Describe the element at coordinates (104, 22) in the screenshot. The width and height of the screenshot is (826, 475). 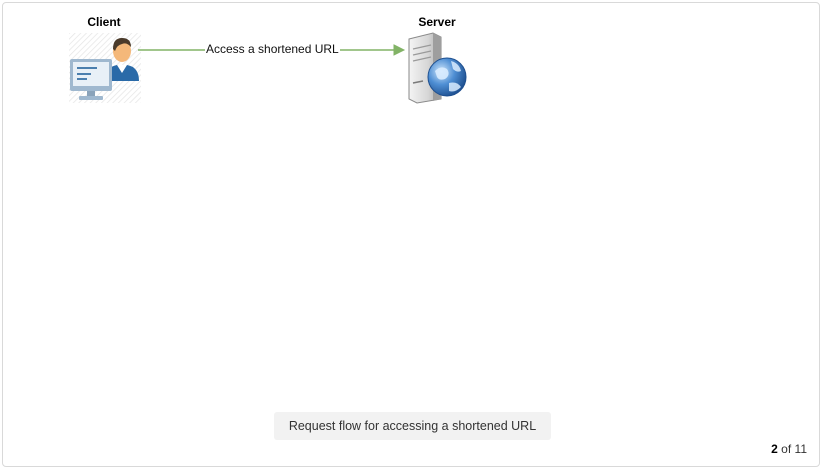
I see `client-node-label: Client` at that location.